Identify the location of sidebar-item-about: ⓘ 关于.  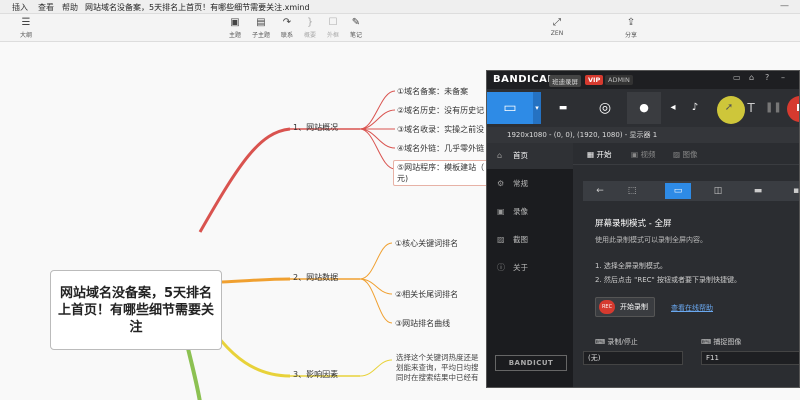
(530, 268).